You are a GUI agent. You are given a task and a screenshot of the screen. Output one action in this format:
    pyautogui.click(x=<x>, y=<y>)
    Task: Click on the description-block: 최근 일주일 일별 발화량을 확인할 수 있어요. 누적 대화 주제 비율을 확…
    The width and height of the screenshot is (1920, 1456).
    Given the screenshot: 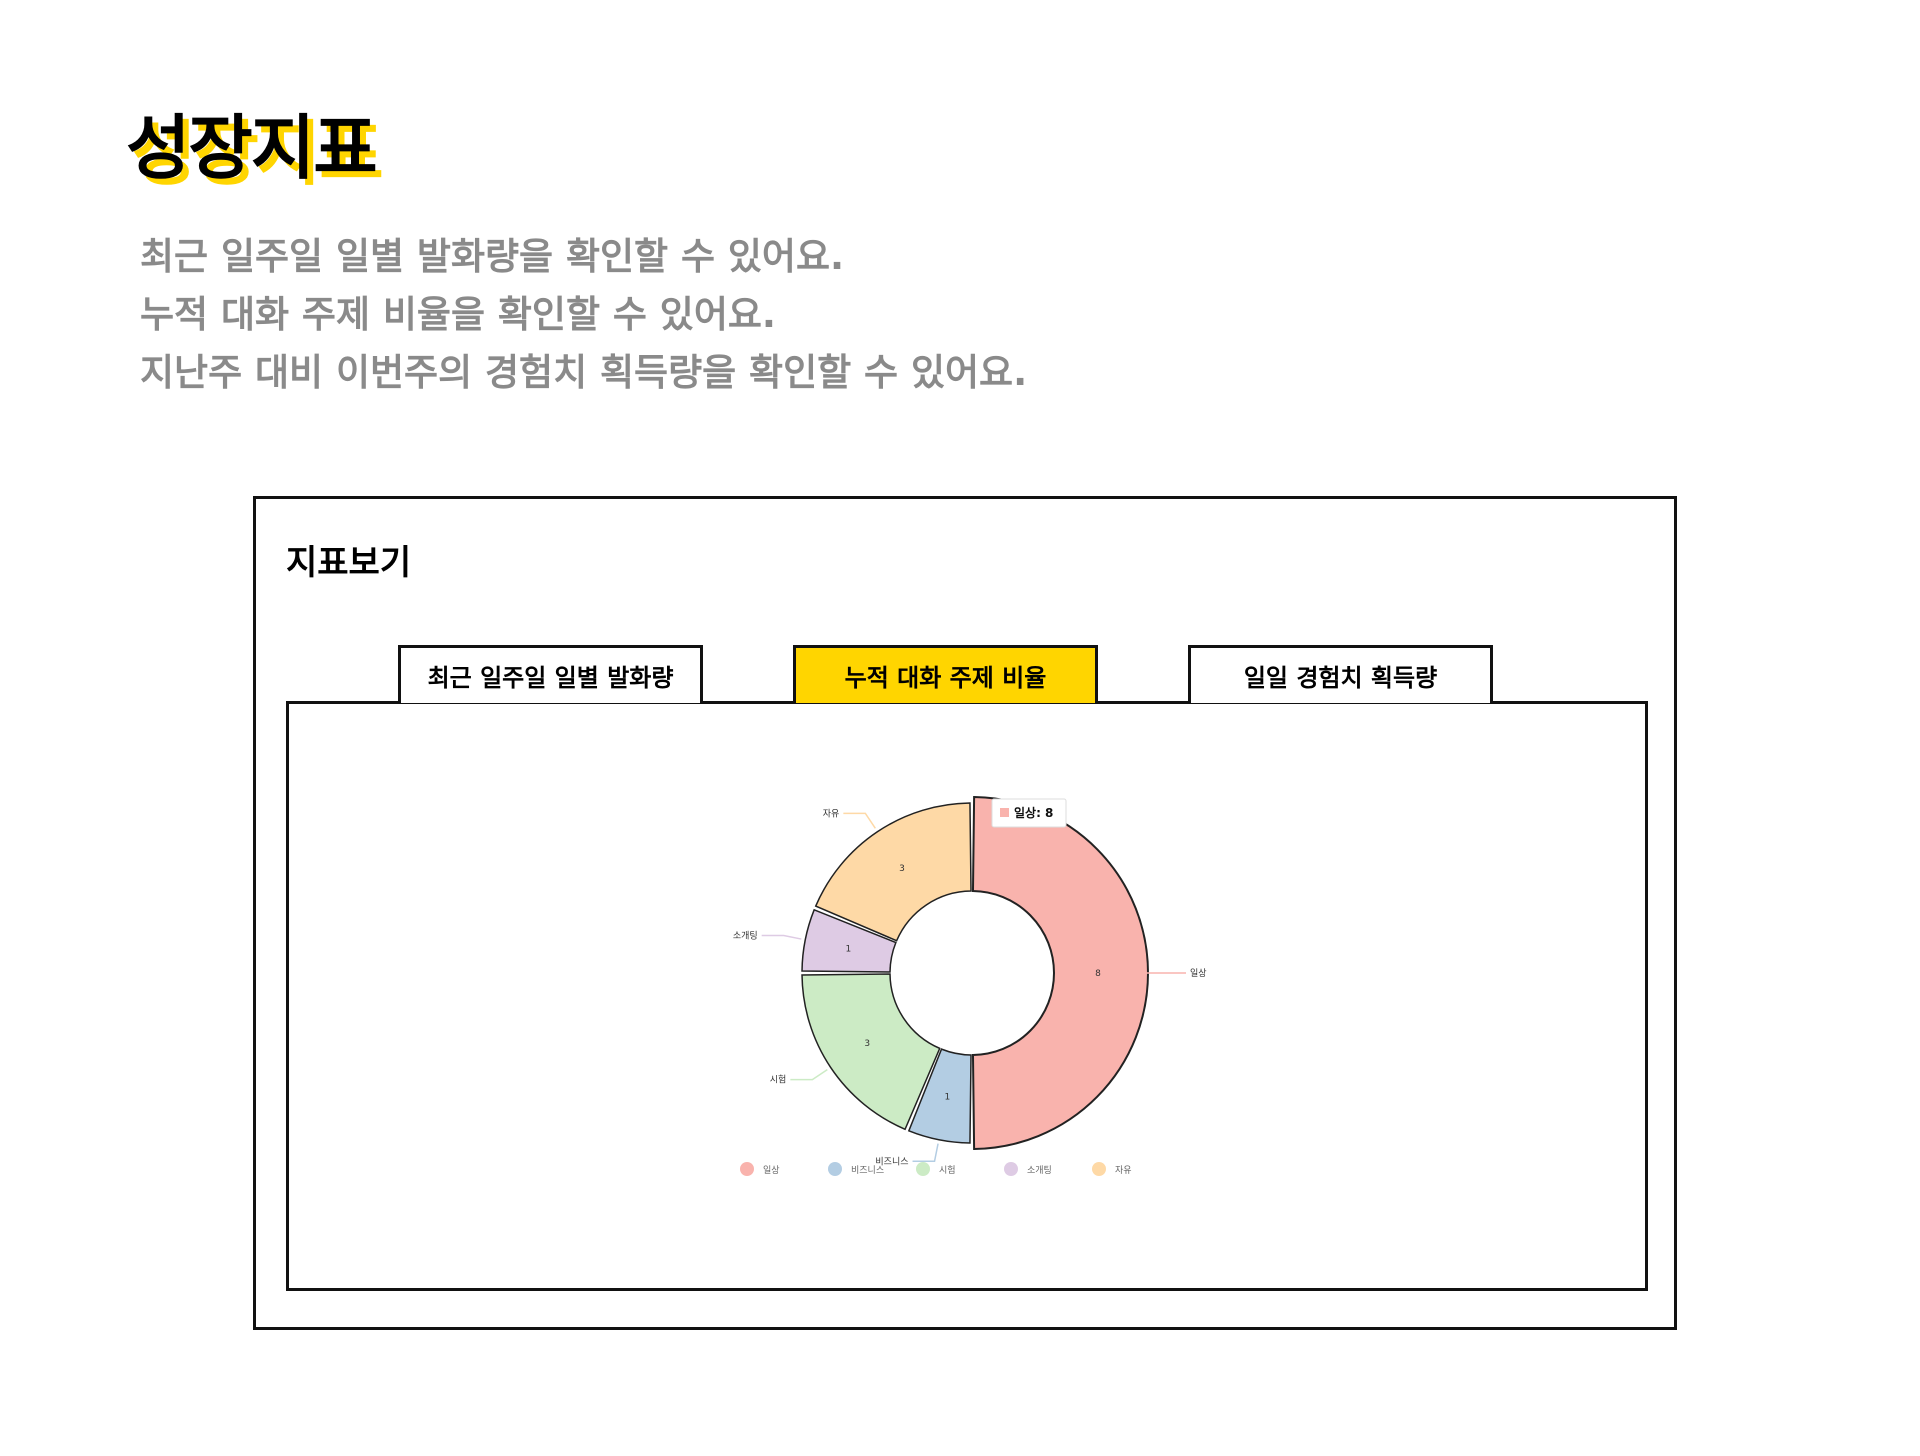 What is the action you would take?
    pyautogui.click(x=583, y=315)
    